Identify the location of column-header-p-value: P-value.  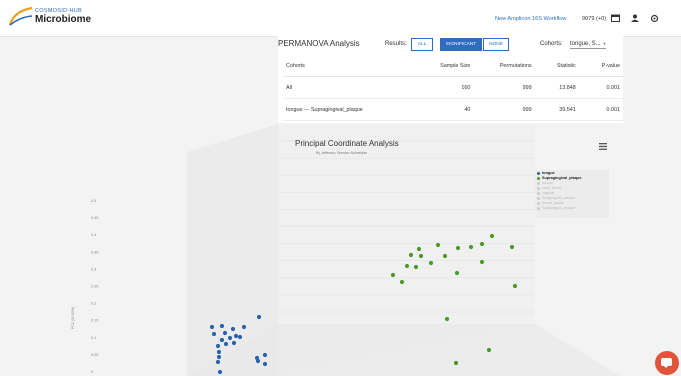
(600, 66).